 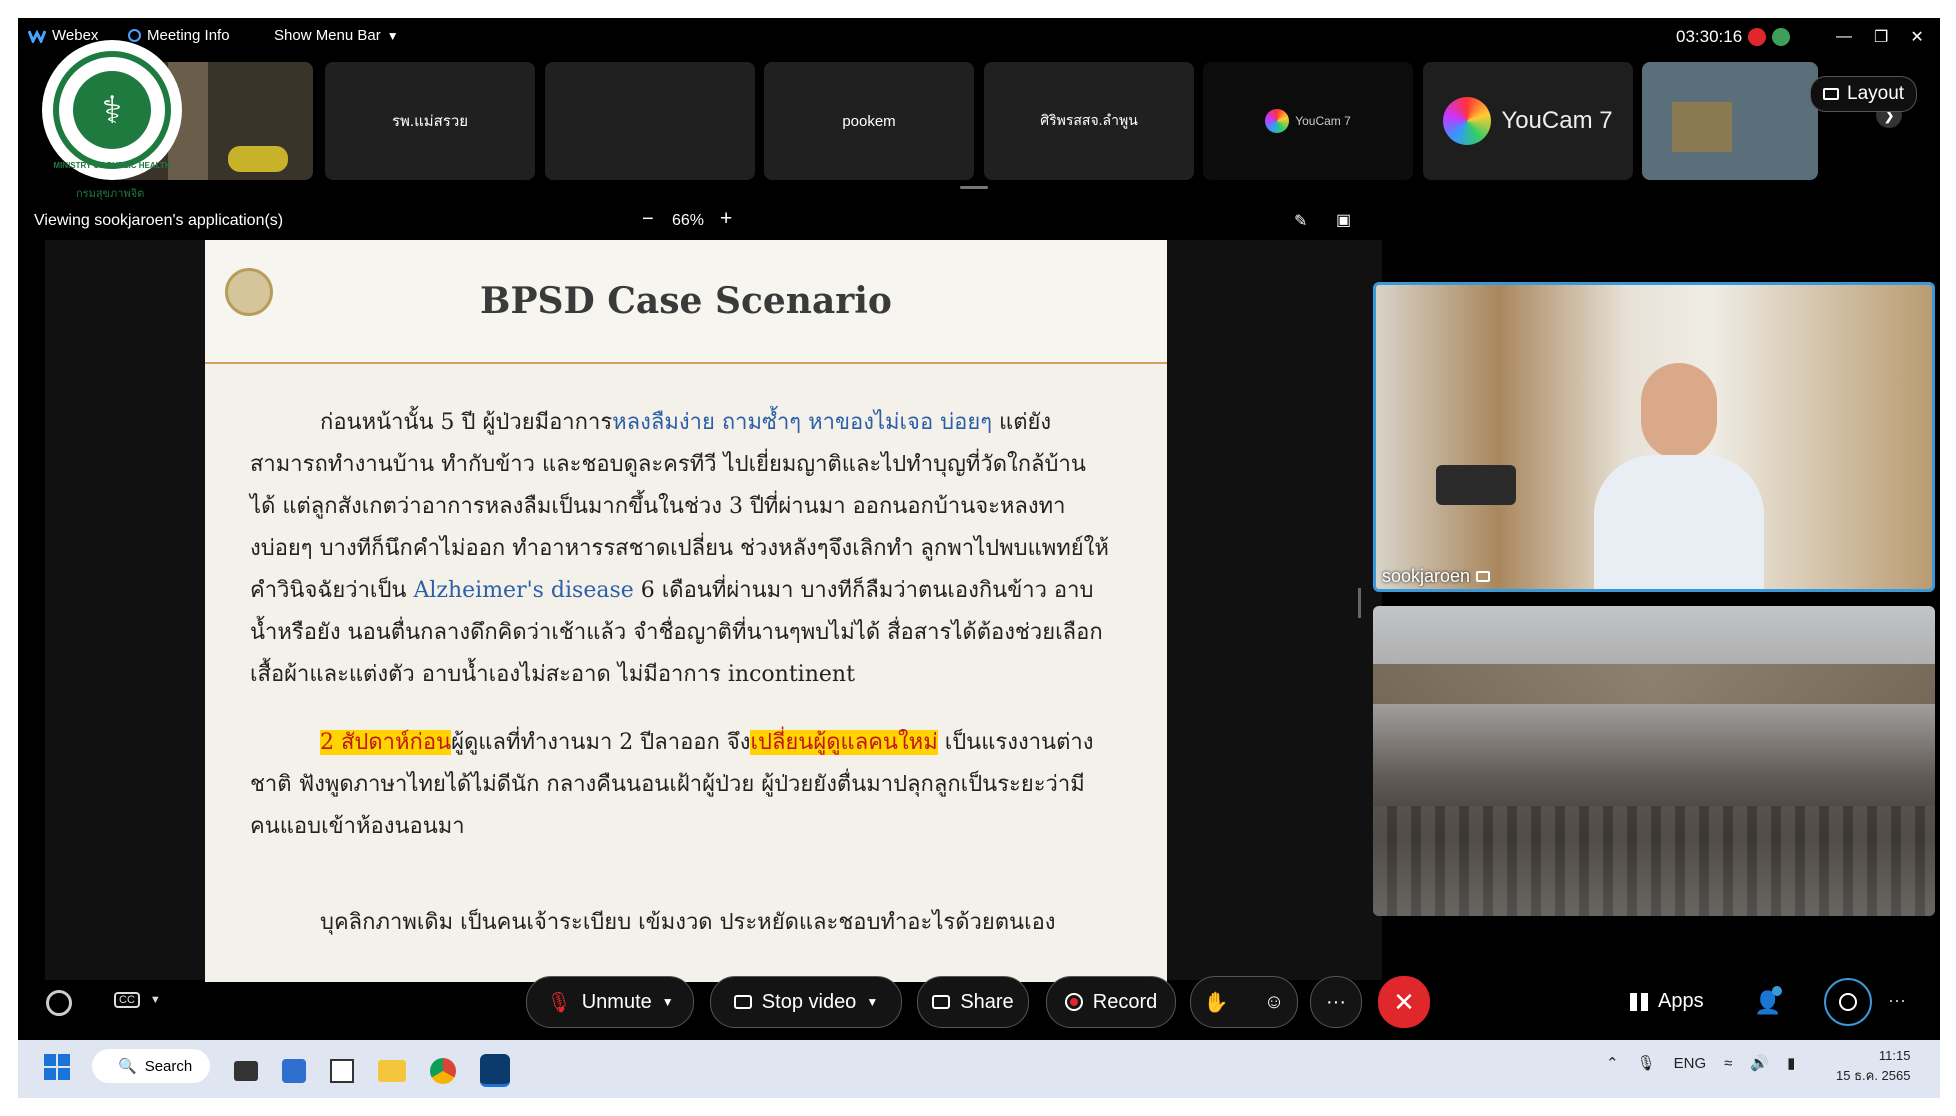 I want to click on zoom-in-button: +, so click(x=726, y=219).